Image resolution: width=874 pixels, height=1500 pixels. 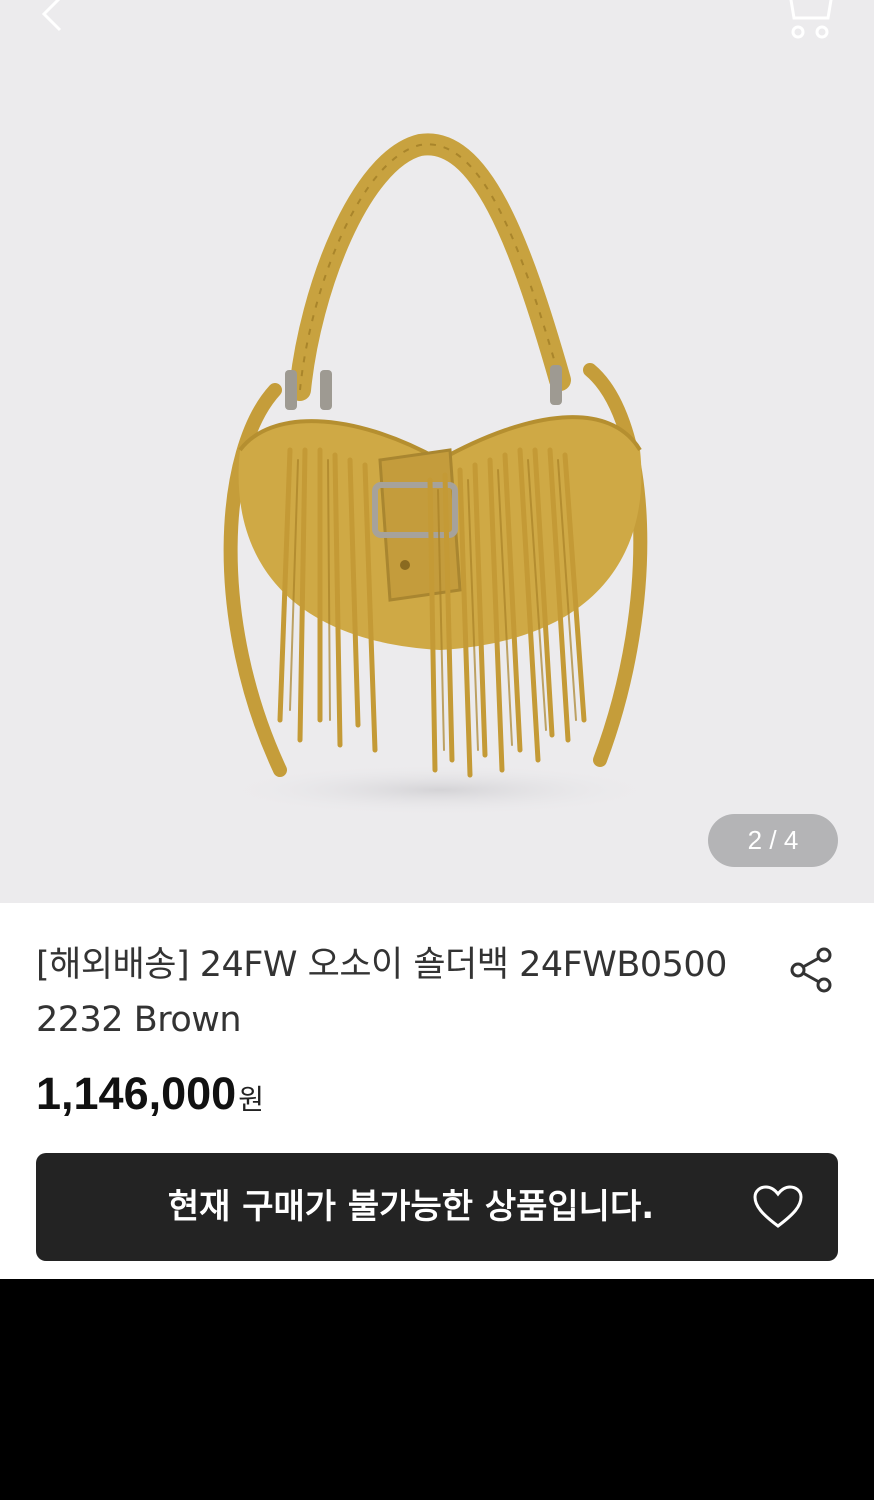 What do you see at coordinates (811, 19) in the screenshot?
I see `cart-icon` at bounding box center [811, 19].